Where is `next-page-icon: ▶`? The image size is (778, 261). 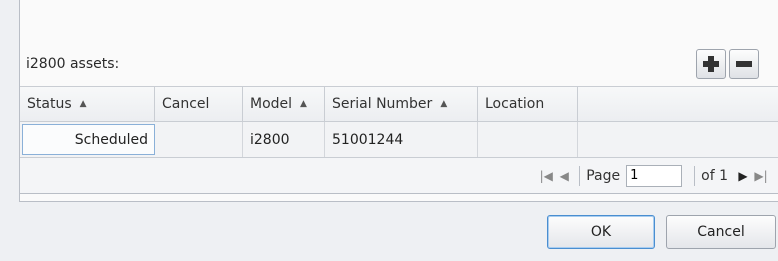
next-page-icon: ▶ is located at coordinates (743, 176).